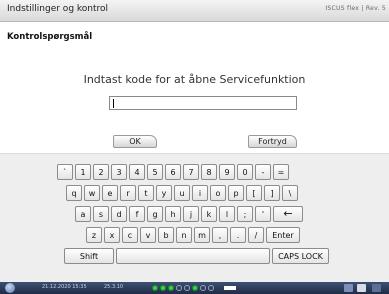 This screenshot has width=389, height=294. What do you see at coordinates (263, 172) in the screenshot?
I see `key-row1-11: -` at bounding box center [263, 172].